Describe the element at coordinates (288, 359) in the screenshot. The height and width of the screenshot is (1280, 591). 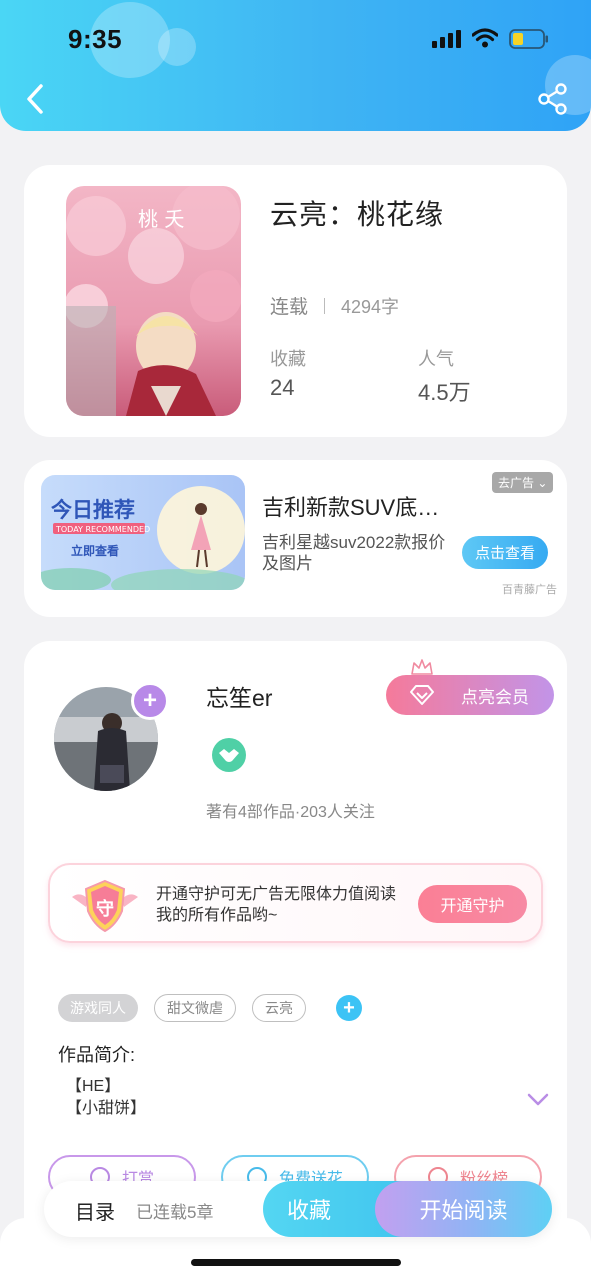
I see `collect-label: 收藏` at that location.